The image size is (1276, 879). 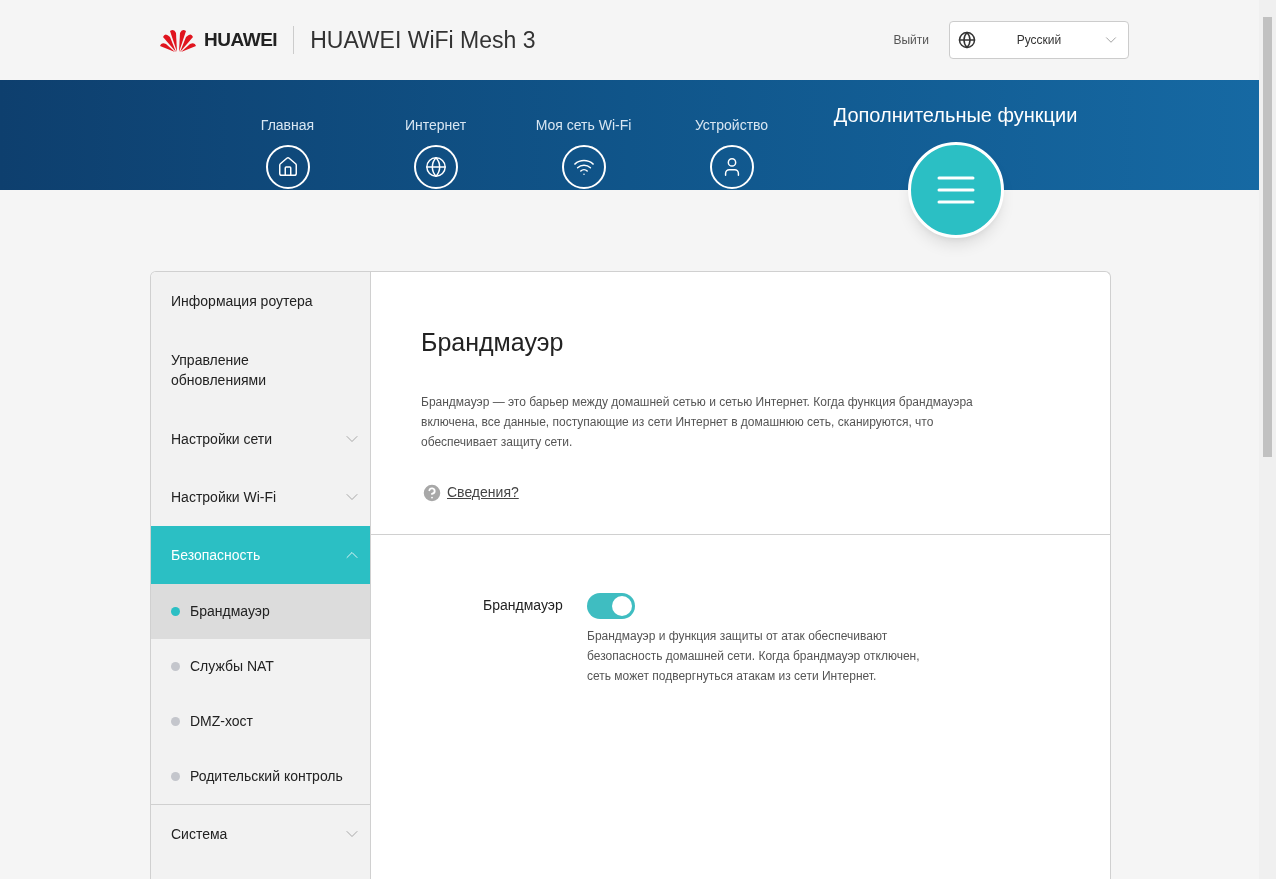 I want to click on house-icon, so click(x=287, y=167).